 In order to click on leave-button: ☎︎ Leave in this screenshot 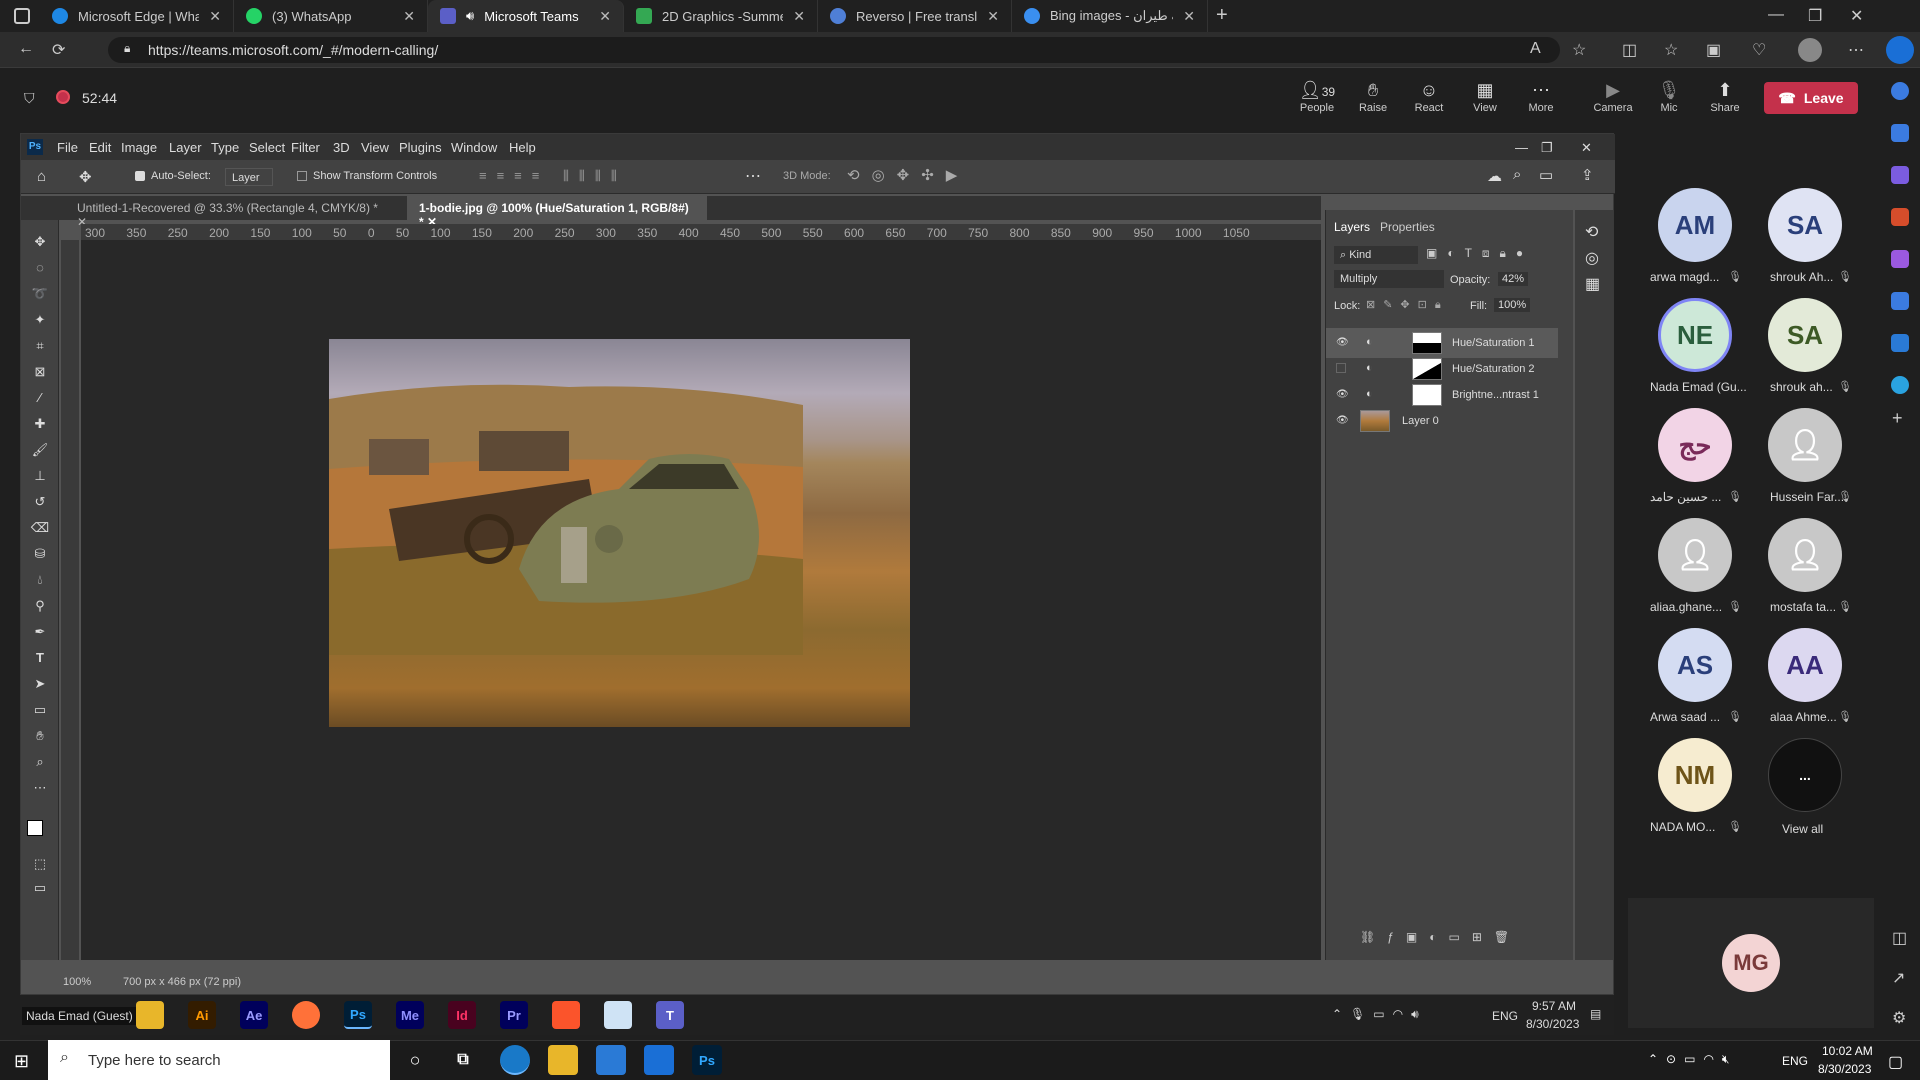, I will do `click(1811, 98)`.